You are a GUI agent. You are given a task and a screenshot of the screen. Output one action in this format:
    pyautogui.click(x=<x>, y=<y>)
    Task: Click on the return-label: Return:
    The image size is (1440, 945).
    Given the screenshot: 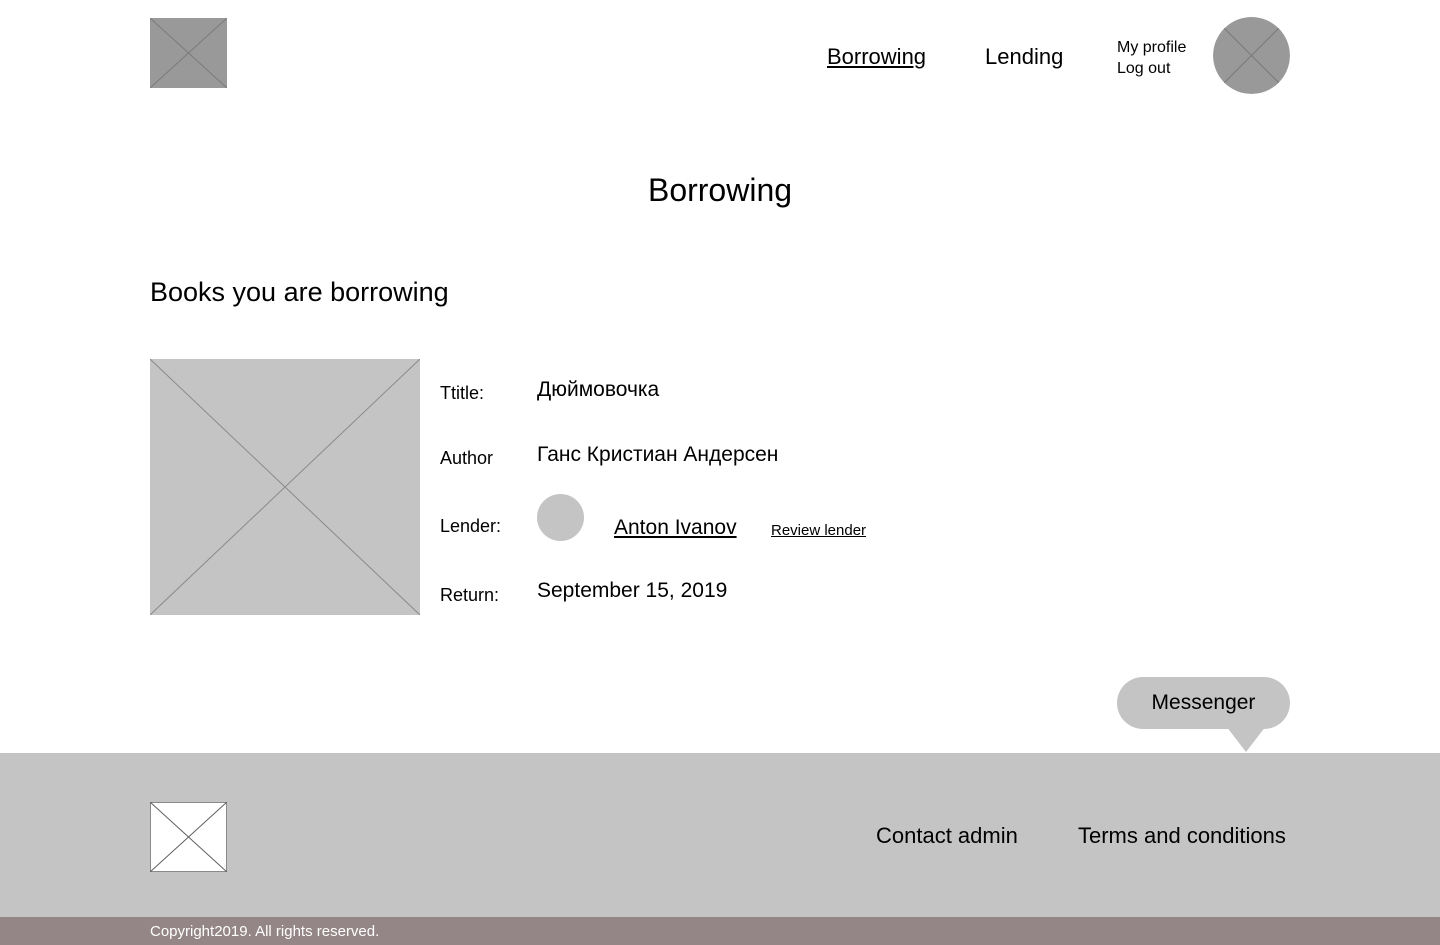 What is the action you would take?
    pyautogui.click(x=470, y=595)
    